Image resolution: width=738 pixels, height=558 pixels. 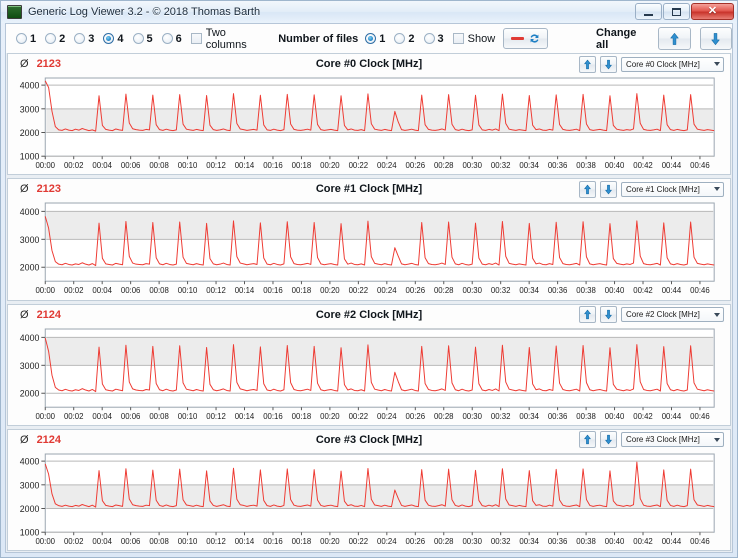 What do you see at coordinates (526, 38) in the screenshot?
I see `line-style-button` at bounding box center [526, 38].